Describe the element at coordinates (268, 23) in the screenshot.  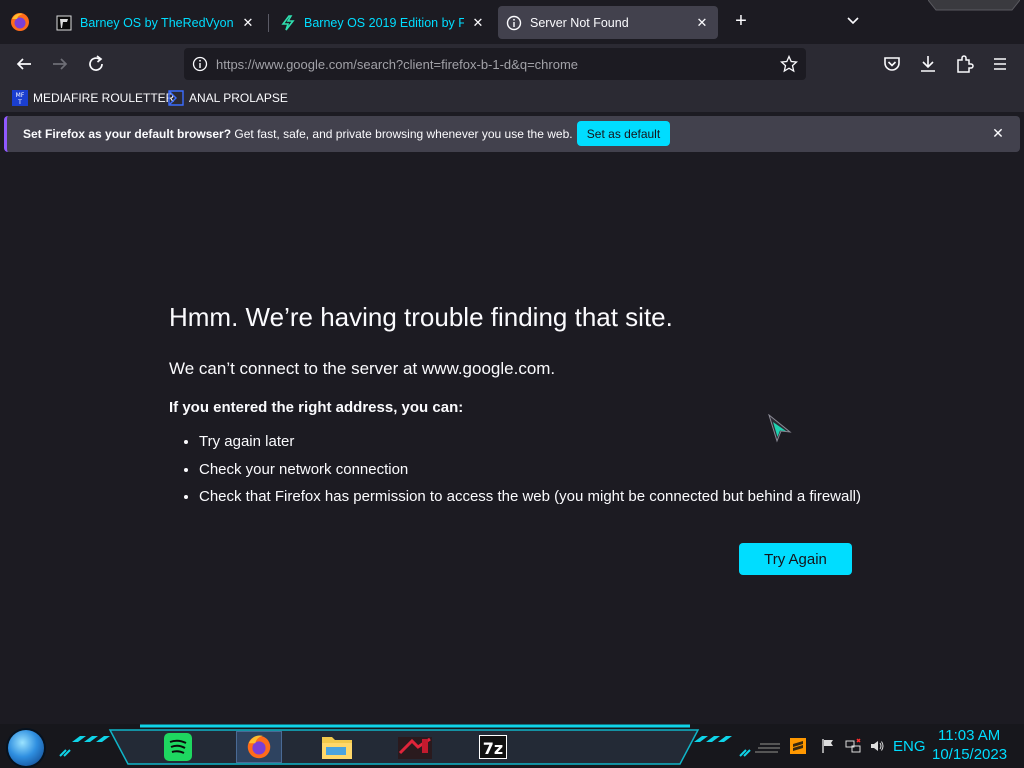
I see `tab-separator` at that location.